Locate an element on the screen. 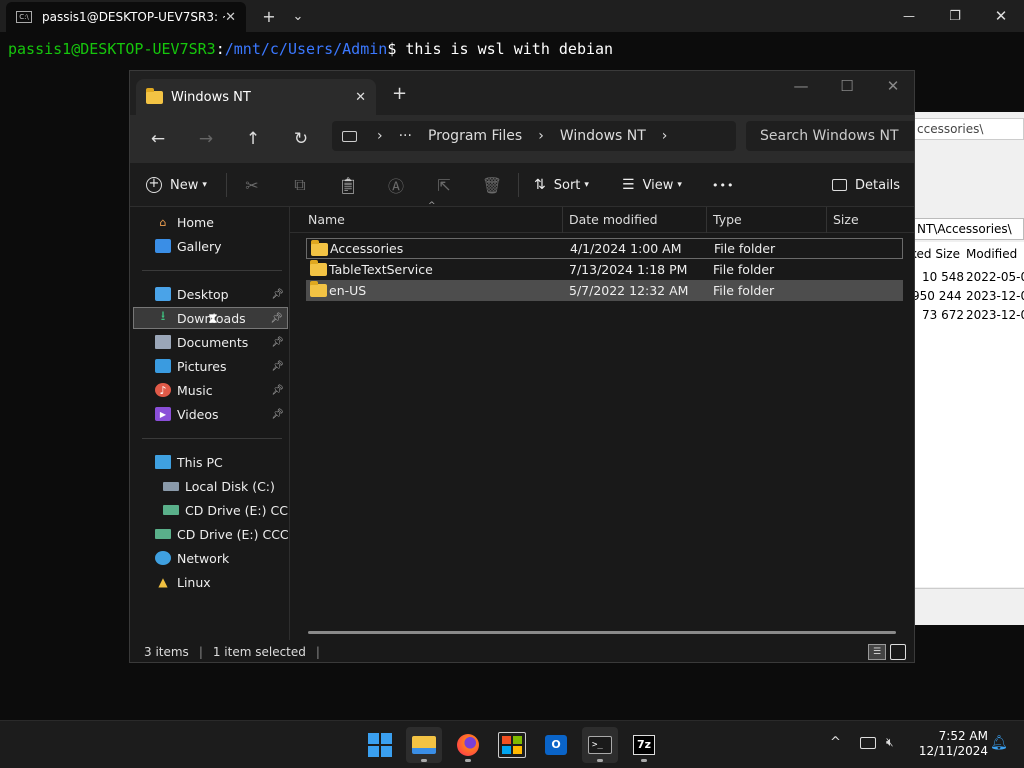 The image size is (1024, 768). nav-item-local-disk: Local Disk (C:) is located at coordinates (210, 486).